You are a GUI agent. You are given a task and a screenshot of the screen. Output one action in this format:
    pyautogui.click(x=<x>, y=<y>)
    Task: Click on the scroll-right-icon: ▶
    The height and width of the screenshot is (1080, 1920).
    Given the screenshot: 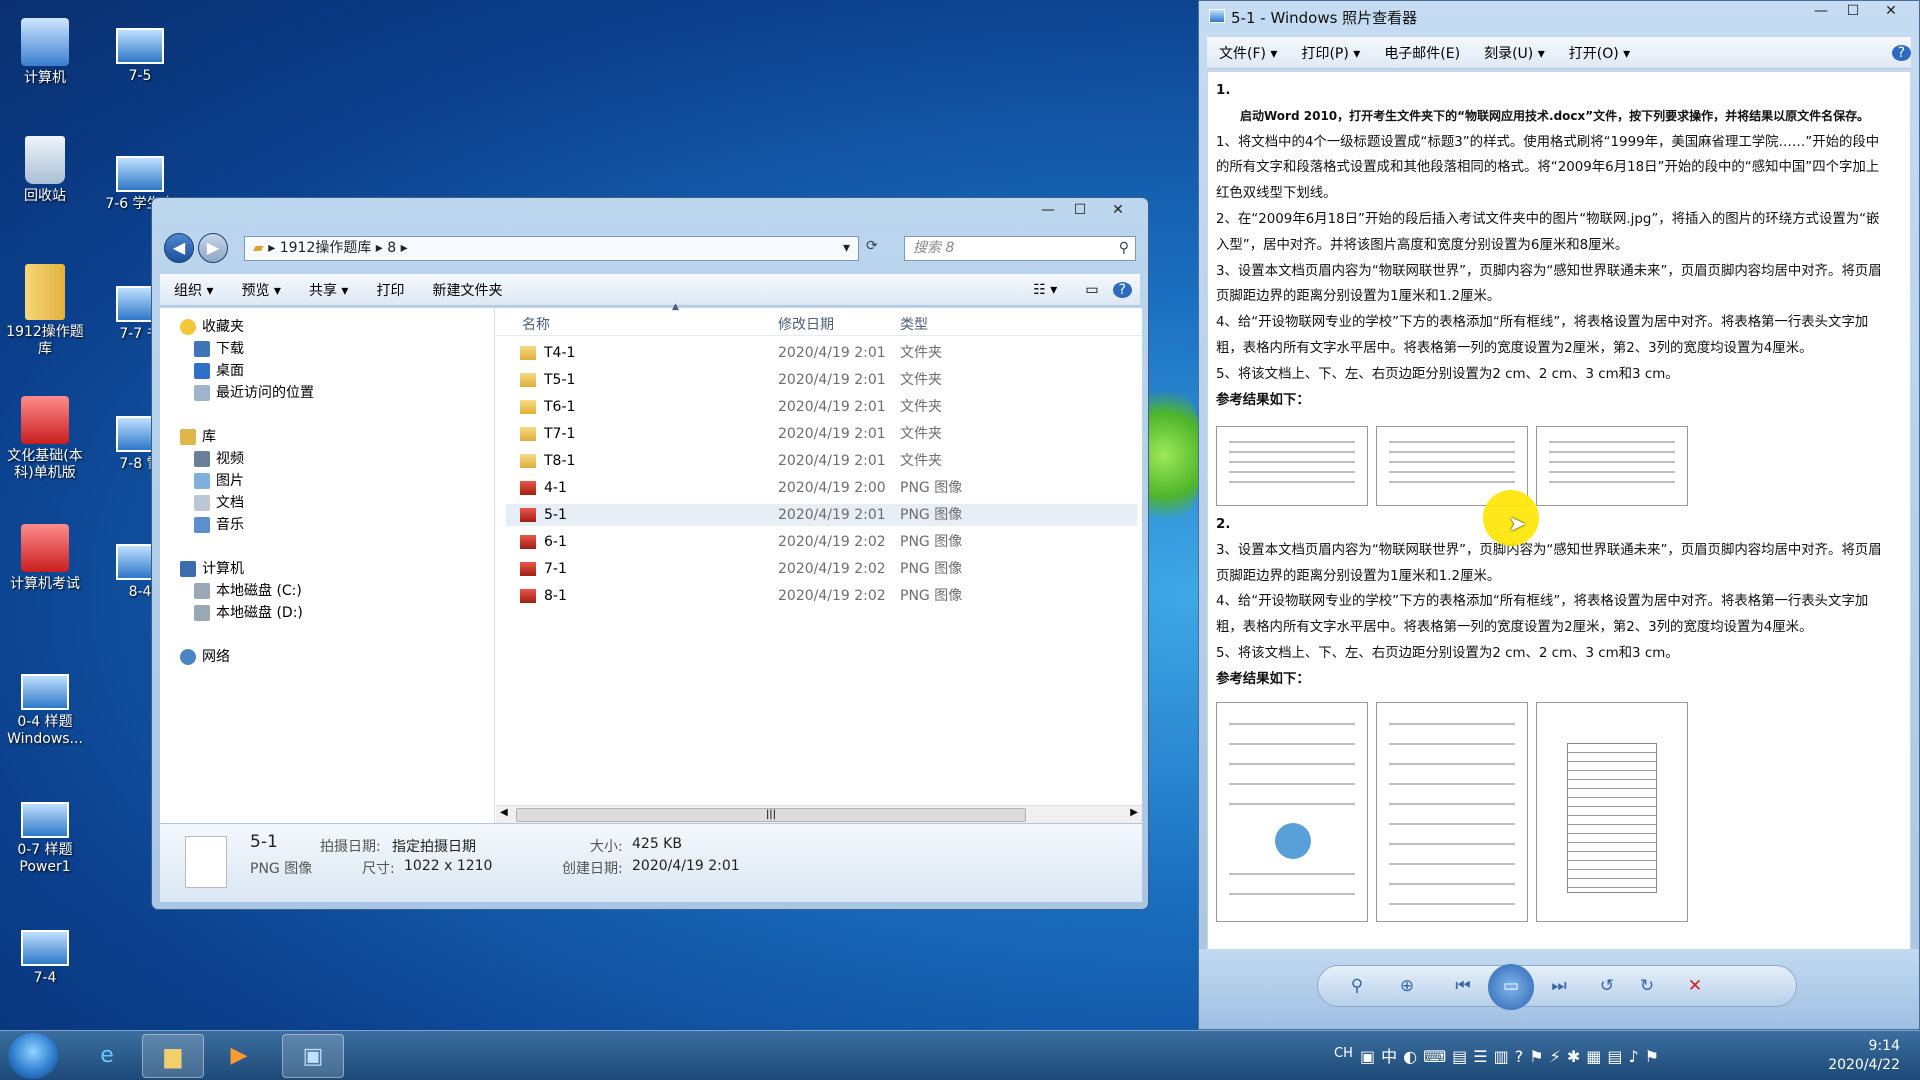 What is the action you would take?
    pyautogui.click(x=1134, y=812)
    